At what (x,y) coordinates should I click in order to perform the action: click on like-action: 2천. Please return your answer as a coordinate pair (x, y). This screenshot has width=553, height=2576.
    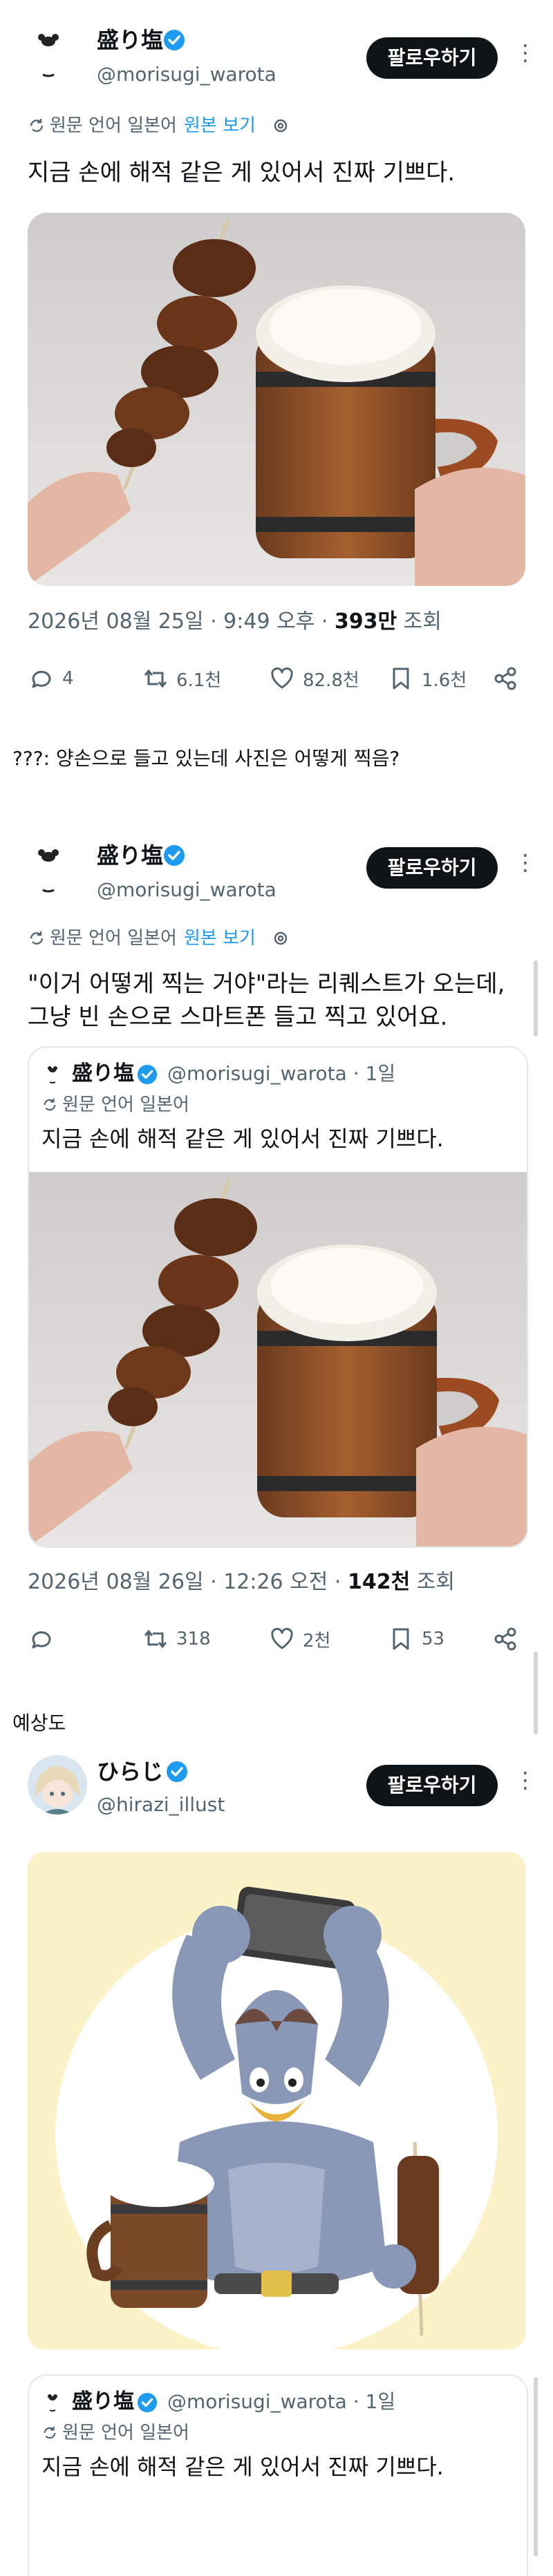
    Looking at the image, I should click on (299, 1639).